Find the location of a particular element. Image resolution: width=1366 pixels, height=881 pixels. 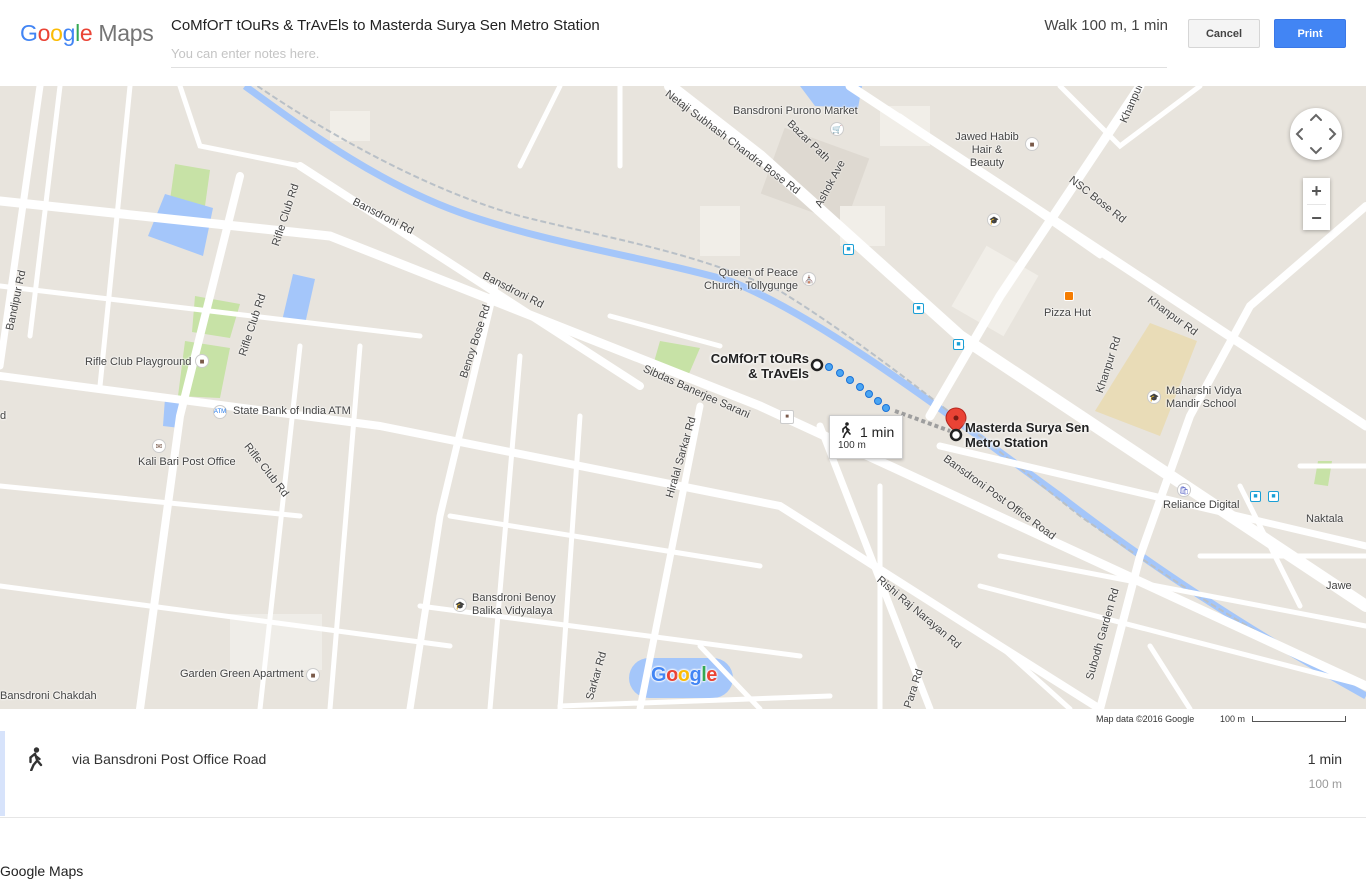

place-label: State Bank of India ATM is located at coordinates (292, 411).